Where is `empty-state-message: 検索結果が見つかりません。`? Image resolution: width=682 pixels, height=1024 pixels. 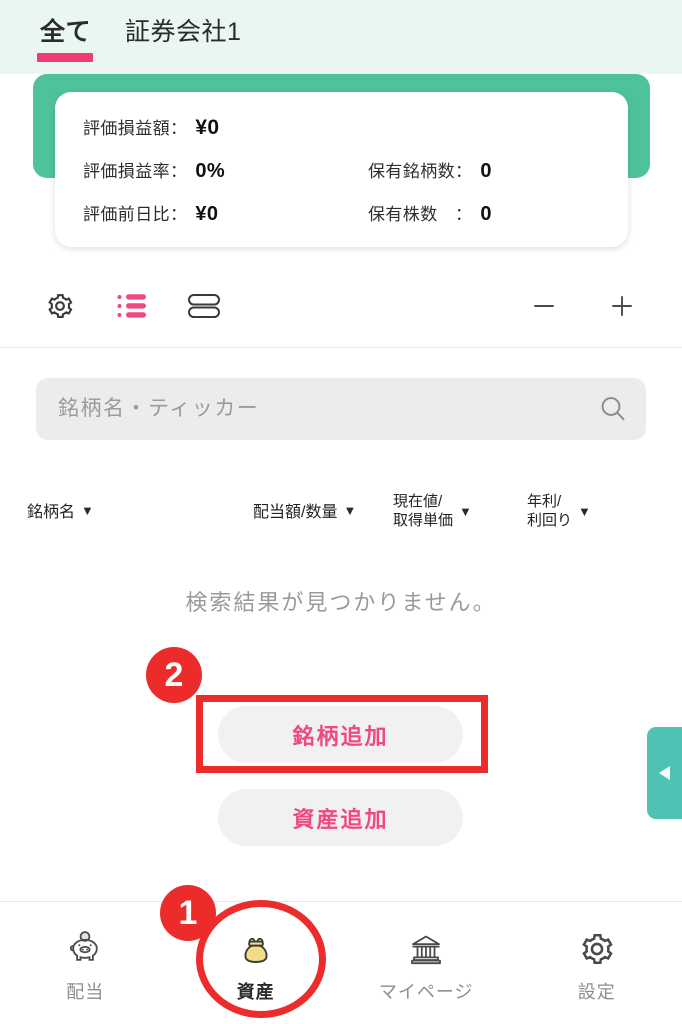
empty-state-message: 検索結果が見つかりません。 is located at coordinates (341, 602).